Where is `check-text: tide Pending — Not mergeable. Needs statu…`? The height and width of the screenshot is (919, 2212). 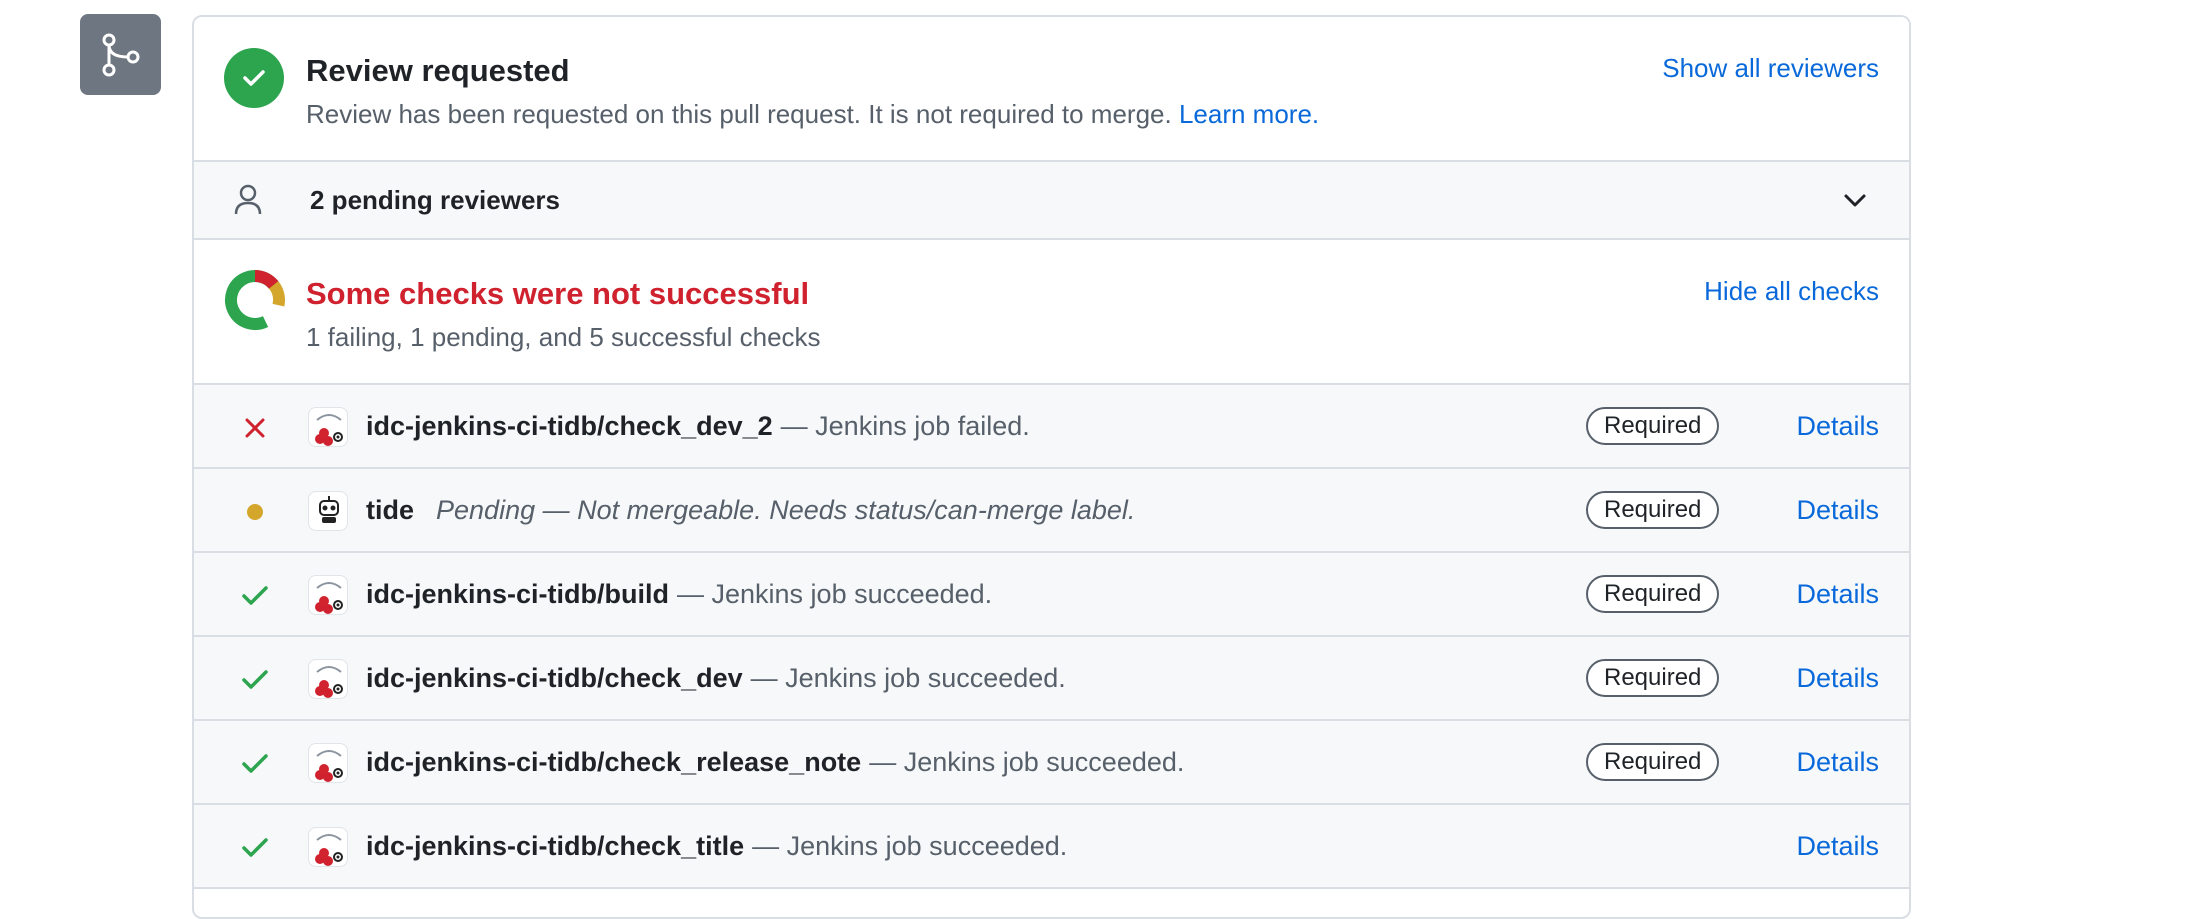 check-text: tide Pending — Not mergeable. Needs statu… is located at coordinates (750, 510).